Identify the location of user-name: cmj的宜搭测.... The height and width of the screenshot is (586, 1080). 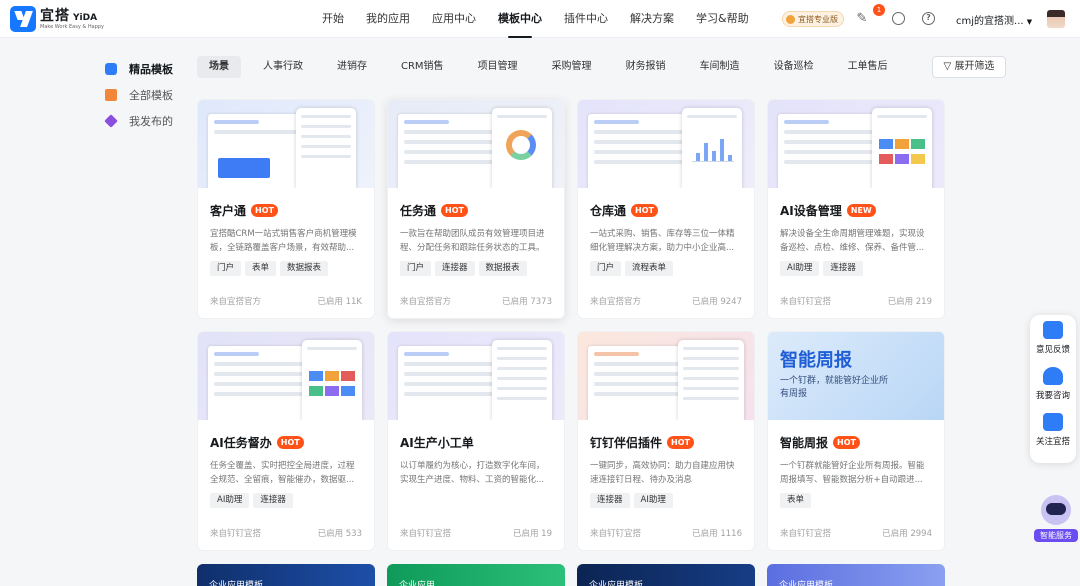
(990, 21).